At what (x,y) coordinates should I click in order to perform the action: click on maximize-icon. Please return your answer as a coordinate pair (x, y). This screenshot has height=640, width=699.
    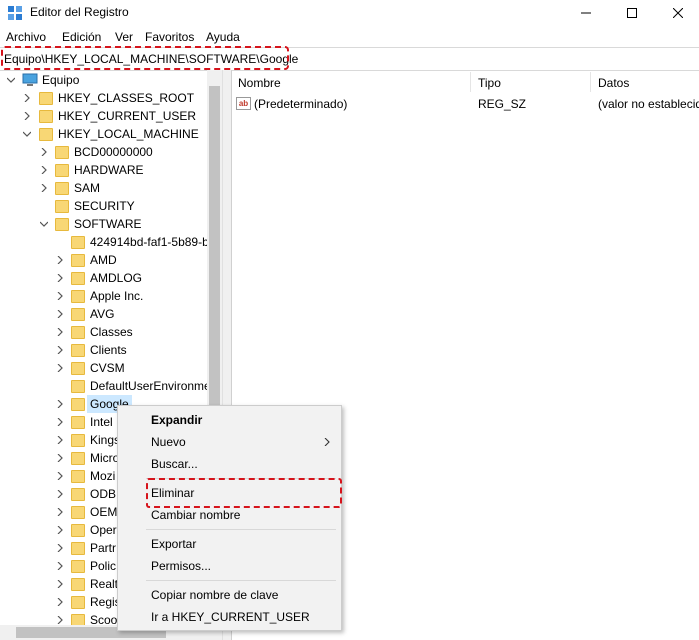
    Looking at the image, I should click on (632, 13).